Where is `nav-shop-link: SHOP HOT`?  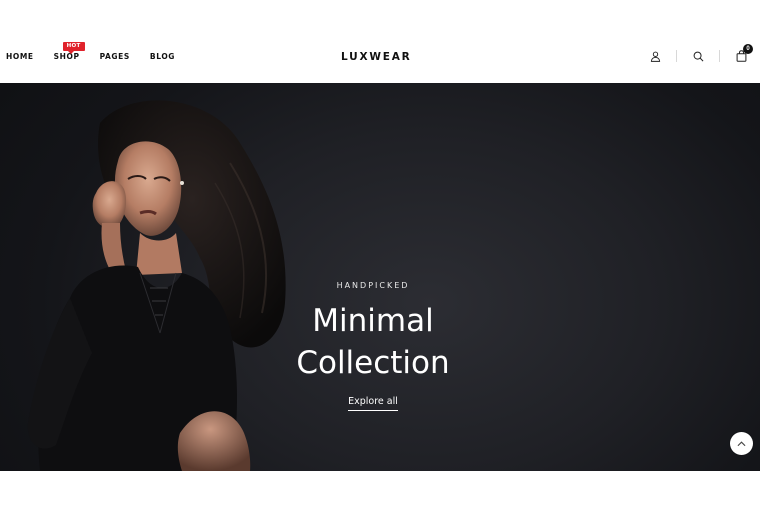 nav-shop-link: SHOP HOT is located at coordinates (69, 51).